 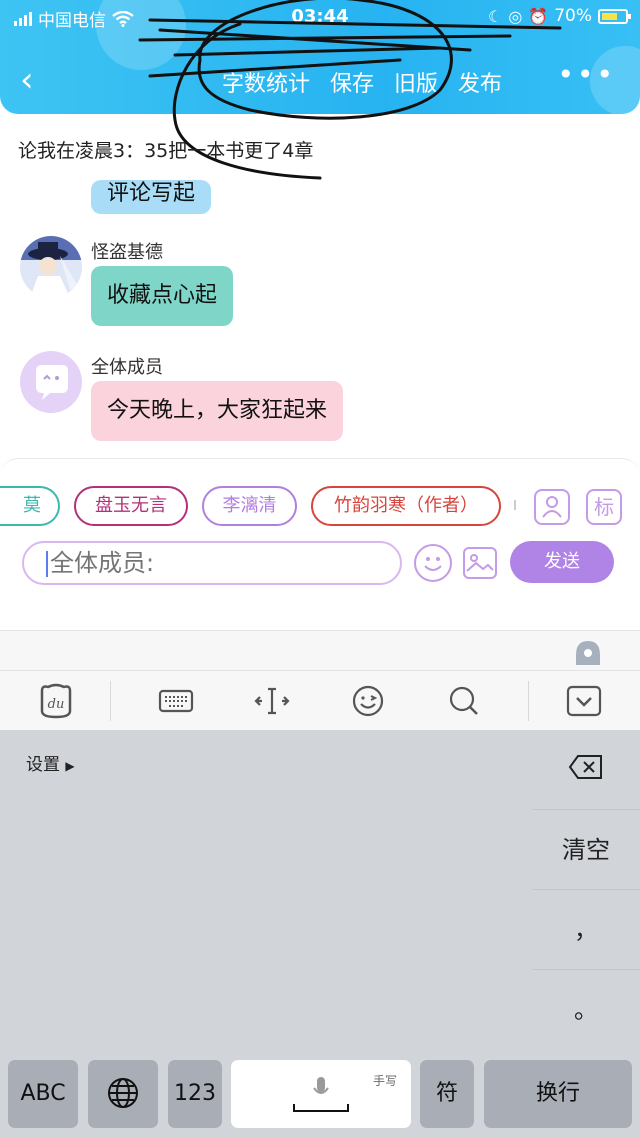 I want to click on avatar, so click(x=51, y=267).